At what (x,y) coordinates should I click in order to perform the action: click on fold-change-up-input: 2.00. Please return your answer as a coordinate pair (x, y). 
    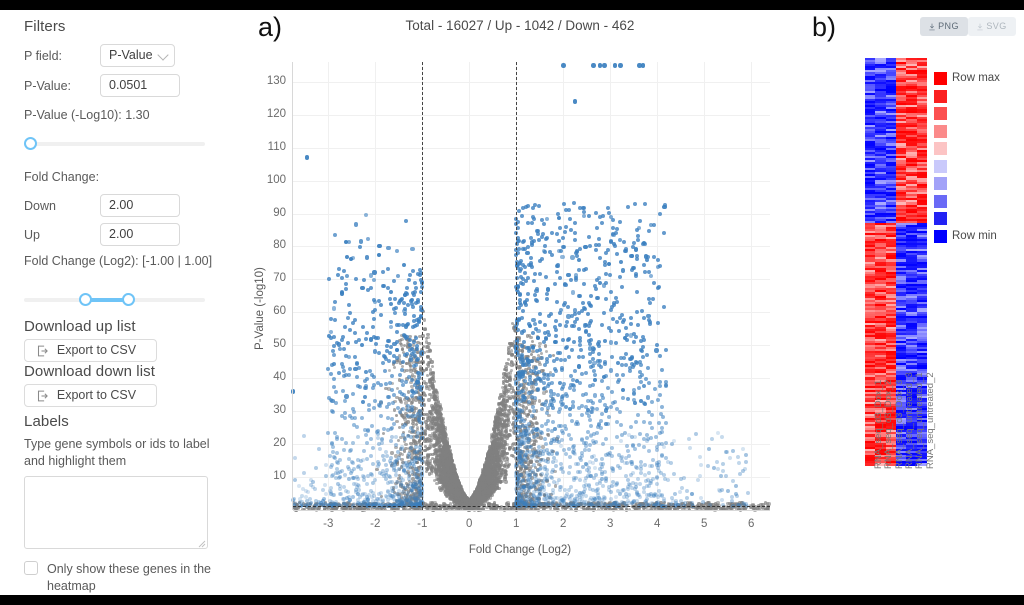
    Looking at the image, I should click on (140, 234).